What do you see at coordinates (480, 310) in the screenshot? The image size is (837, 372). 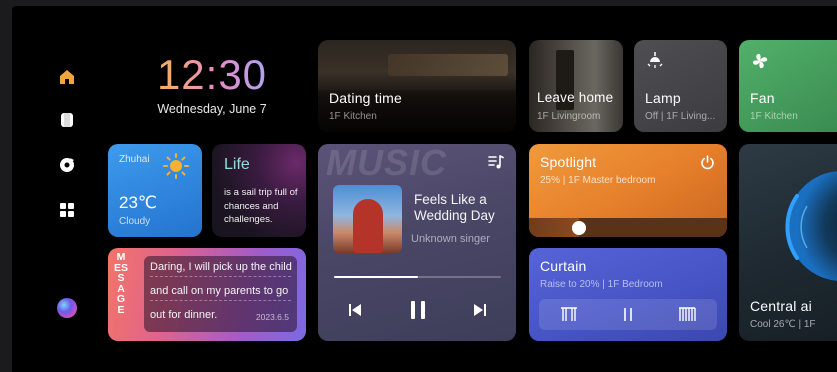 I see `next-icon` at bounding box center [480, 310].